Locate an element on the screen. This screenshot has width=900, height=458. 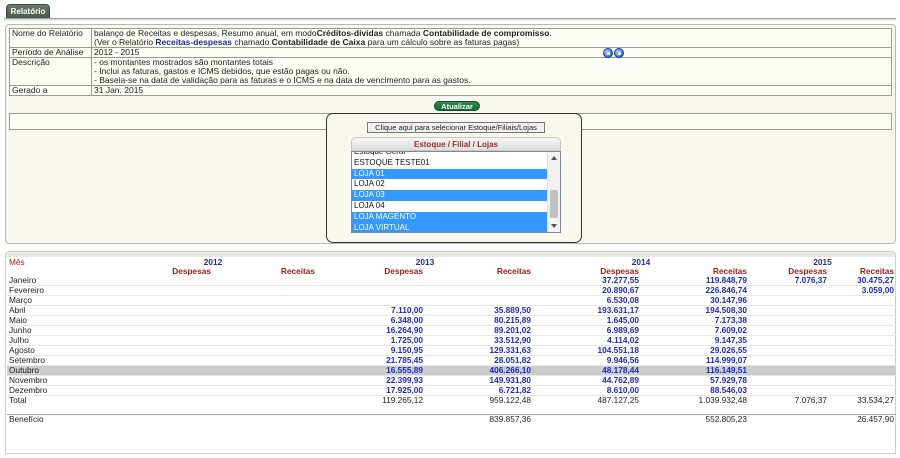
receitas-despesas-link: Receitas-despesas is located at coordinates (193, 42).